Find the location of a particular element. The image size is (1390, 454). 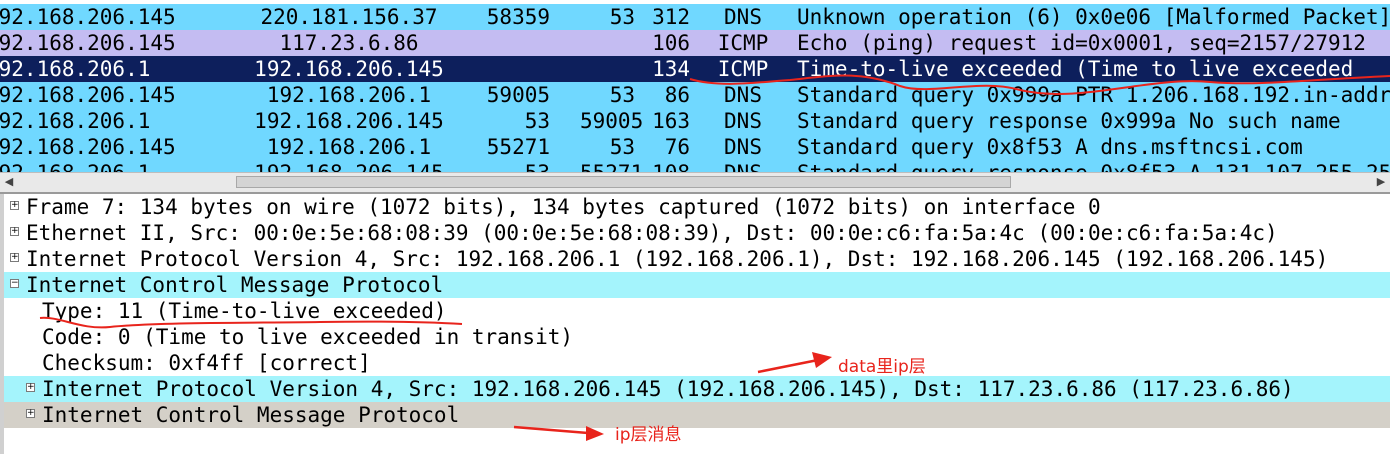

packet-cell-sport: 55271 is located at coordinates (518, 147).